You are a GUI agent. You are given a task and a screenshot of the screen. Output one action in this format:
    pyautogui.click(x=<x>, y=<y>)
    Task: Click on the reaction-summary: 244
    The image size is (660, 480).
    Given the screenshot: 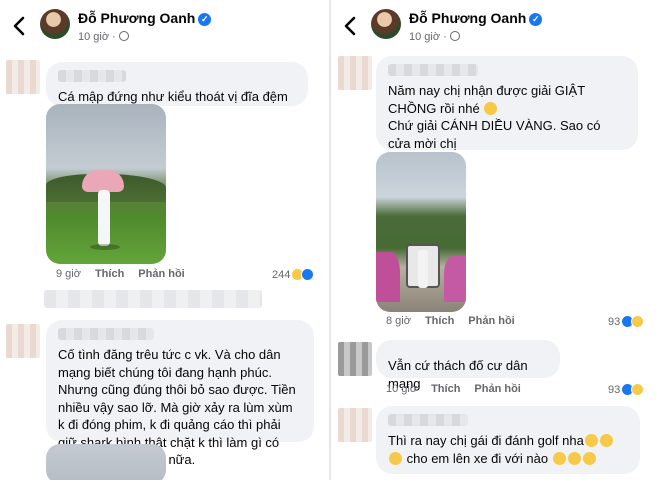 What is the action you would take?
    pyautogui.click(x=293, y=274)
    